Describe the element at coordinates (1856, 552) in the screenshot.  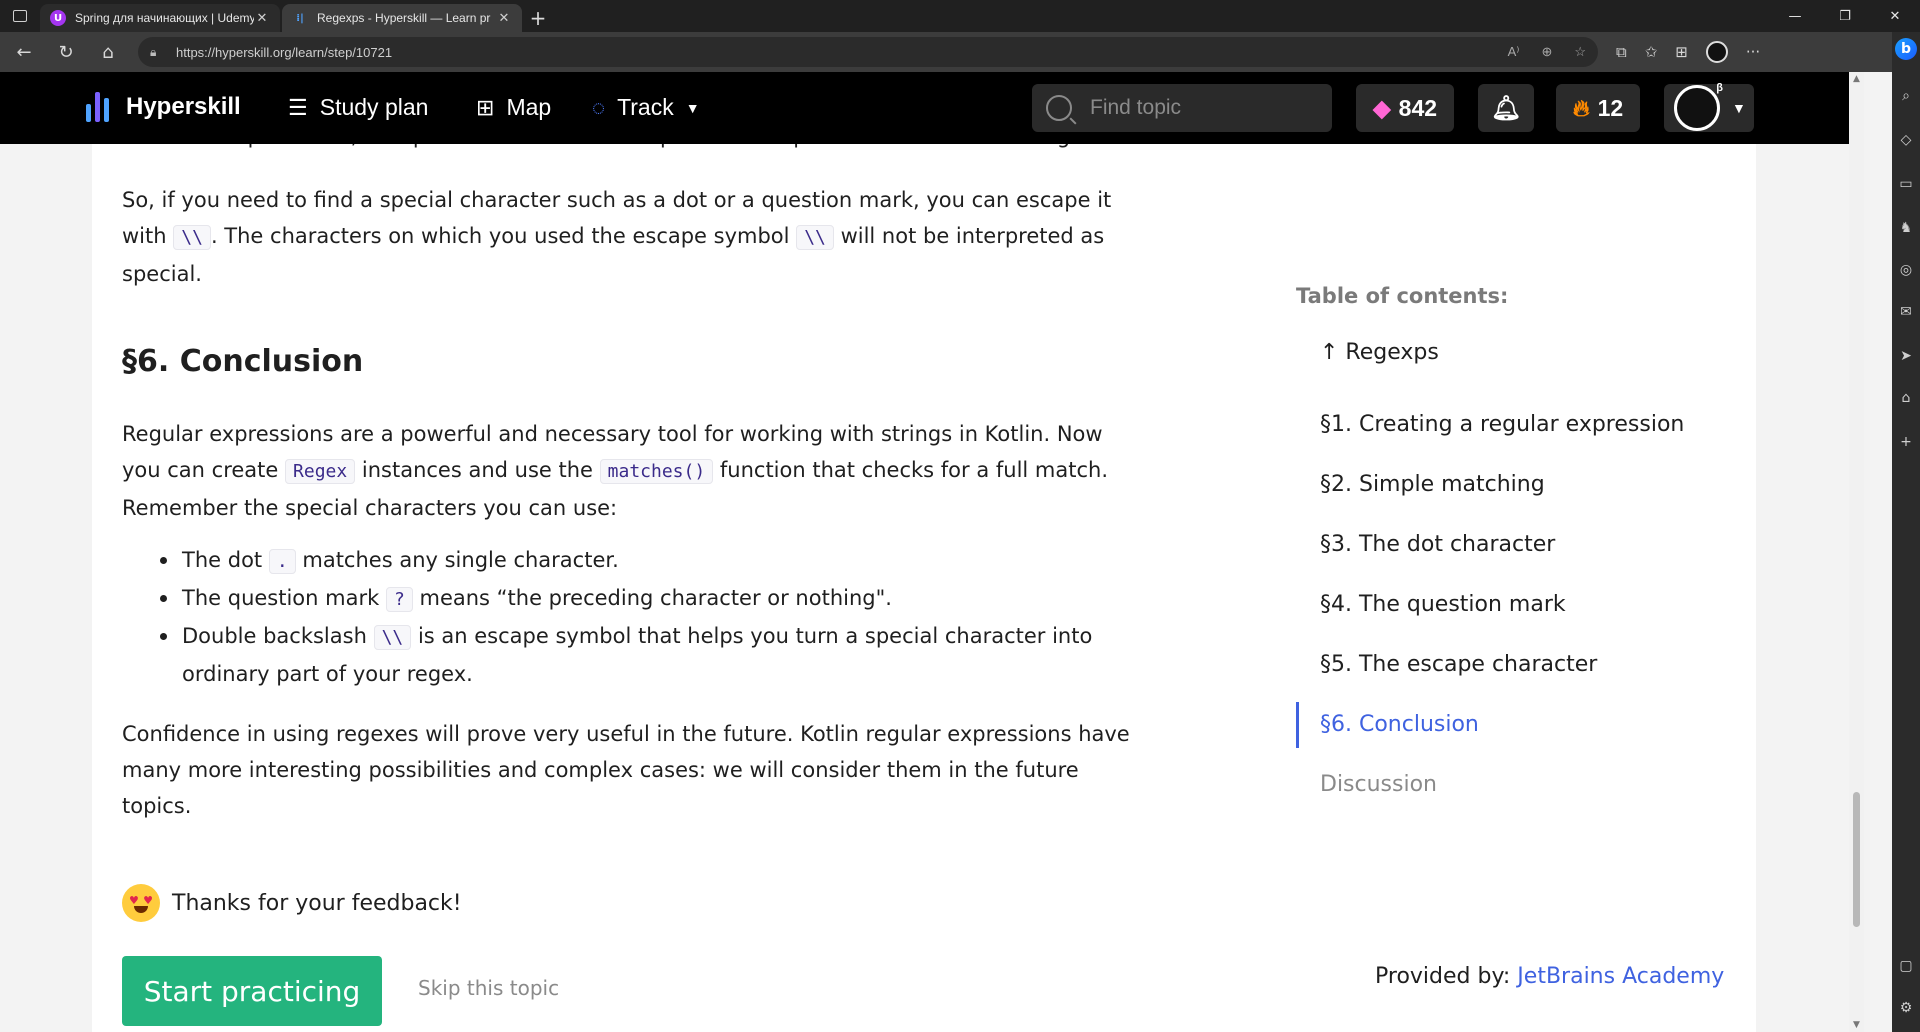
I see `page-scrollbar: ▲ ▼` at that location.